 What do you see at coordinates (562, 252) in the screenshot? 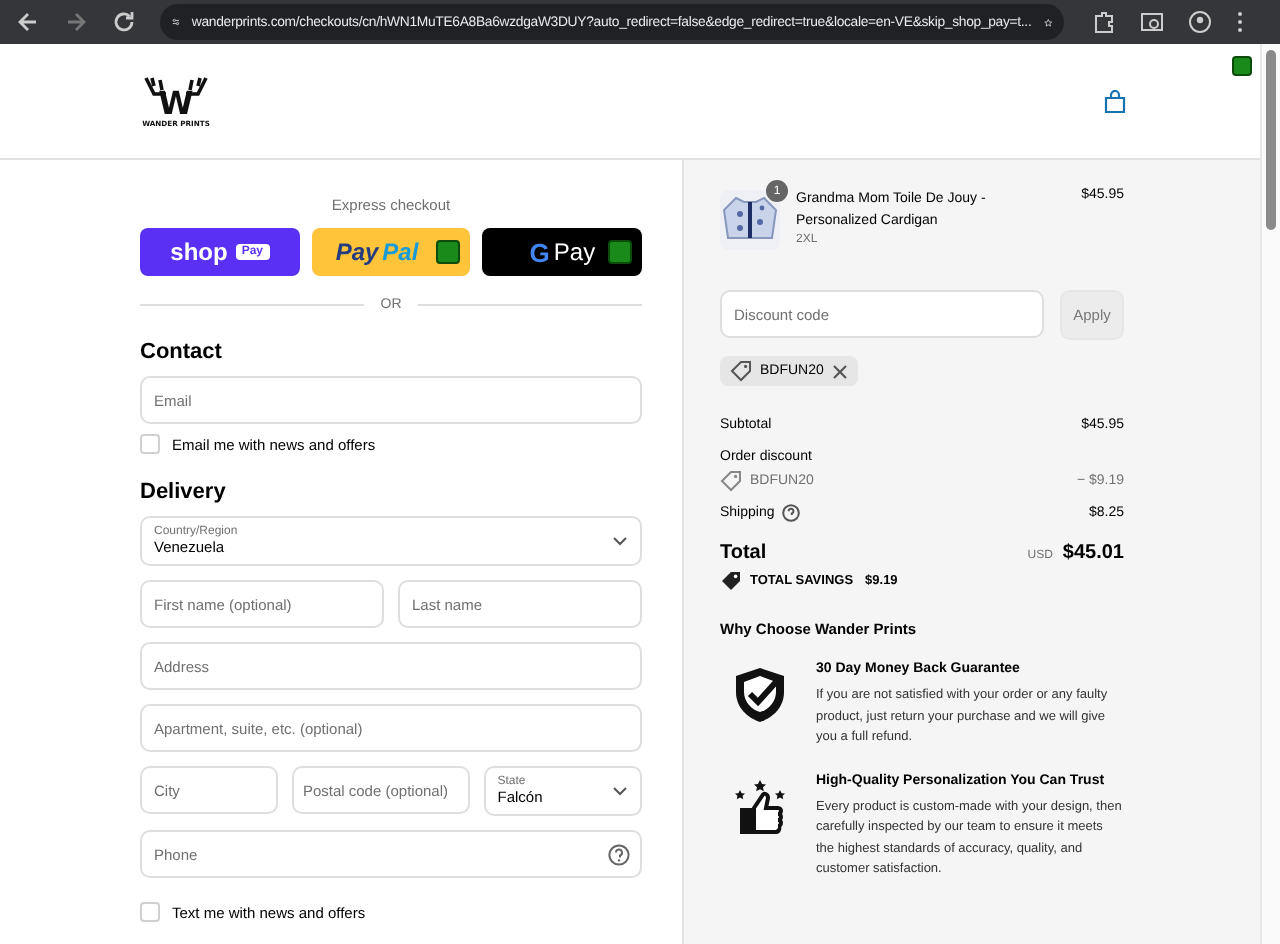
I see `google-pay-button: G Pay` at bounding box center [562, 252].